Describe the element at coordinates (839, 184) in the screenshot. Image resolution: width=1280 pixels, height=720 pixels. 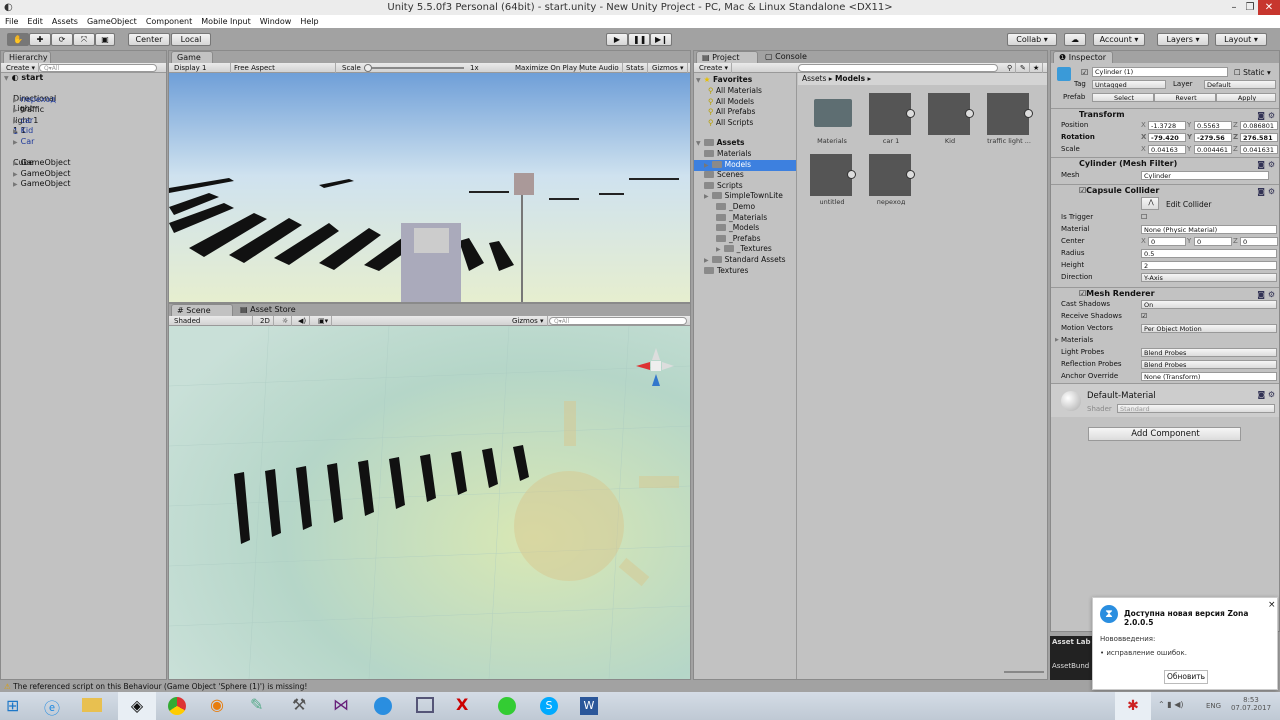
I see `asset-item: untitled` at that location.